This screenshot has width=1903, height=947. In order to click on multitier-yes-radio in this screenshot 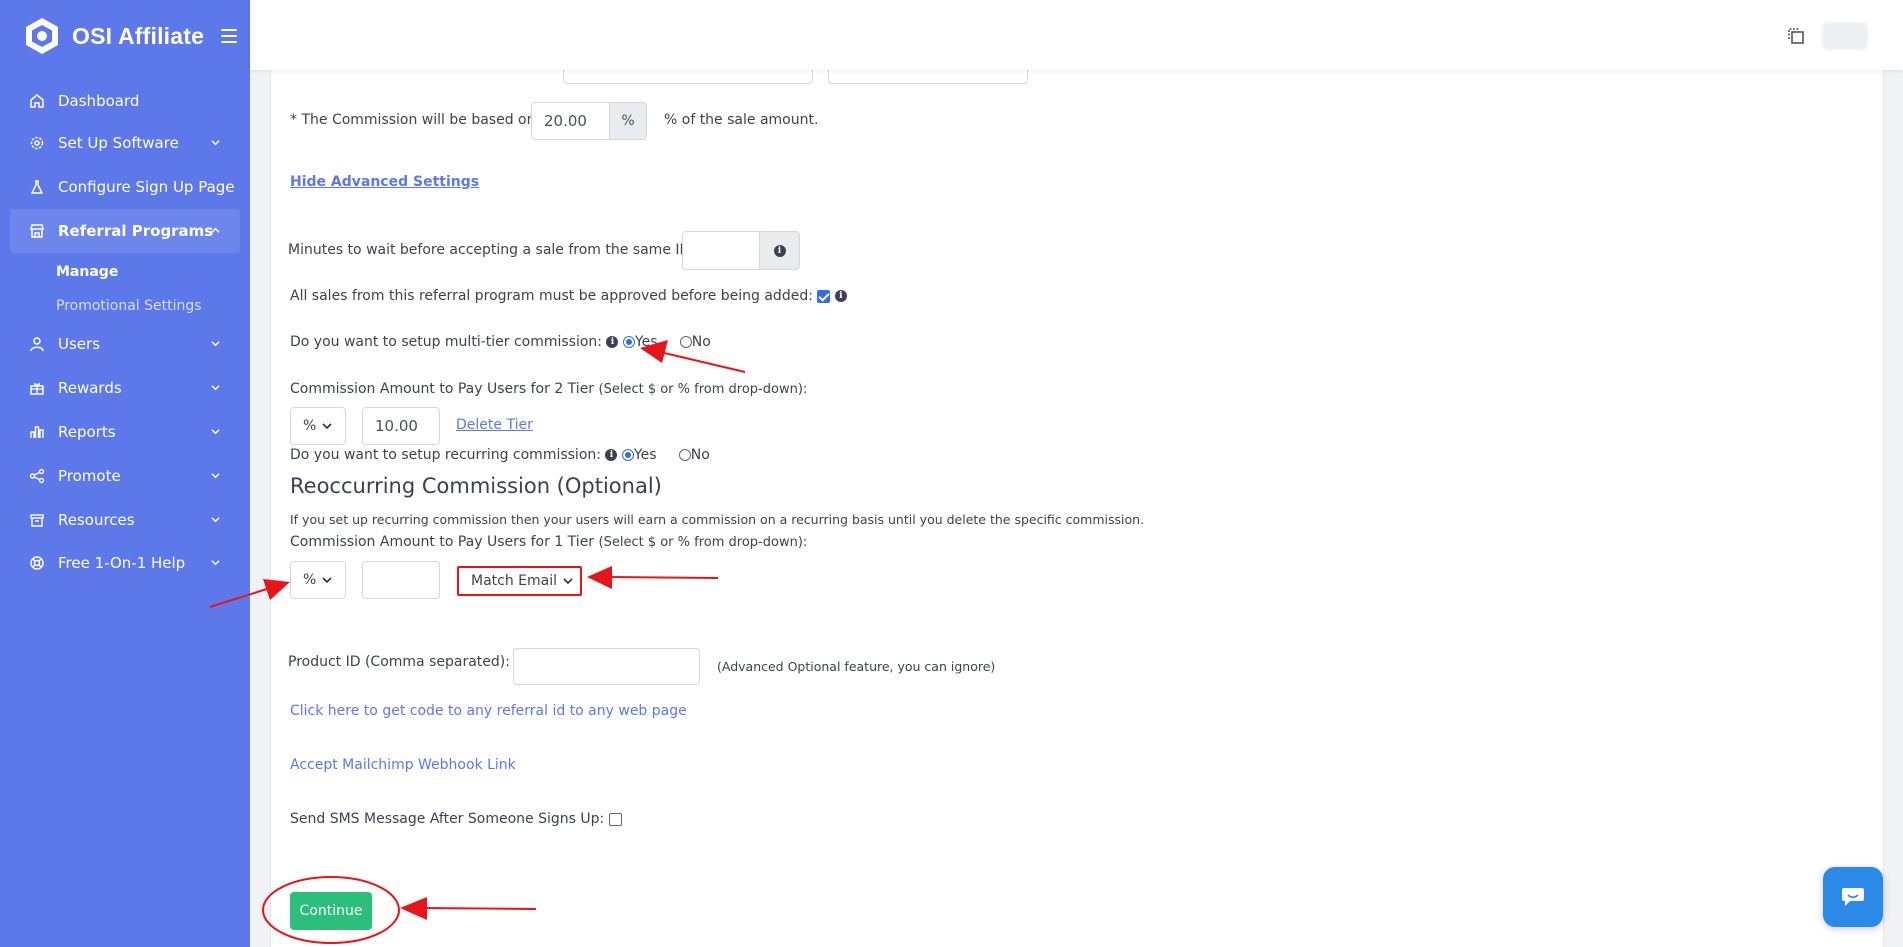, I will do `click(628, 342)`.